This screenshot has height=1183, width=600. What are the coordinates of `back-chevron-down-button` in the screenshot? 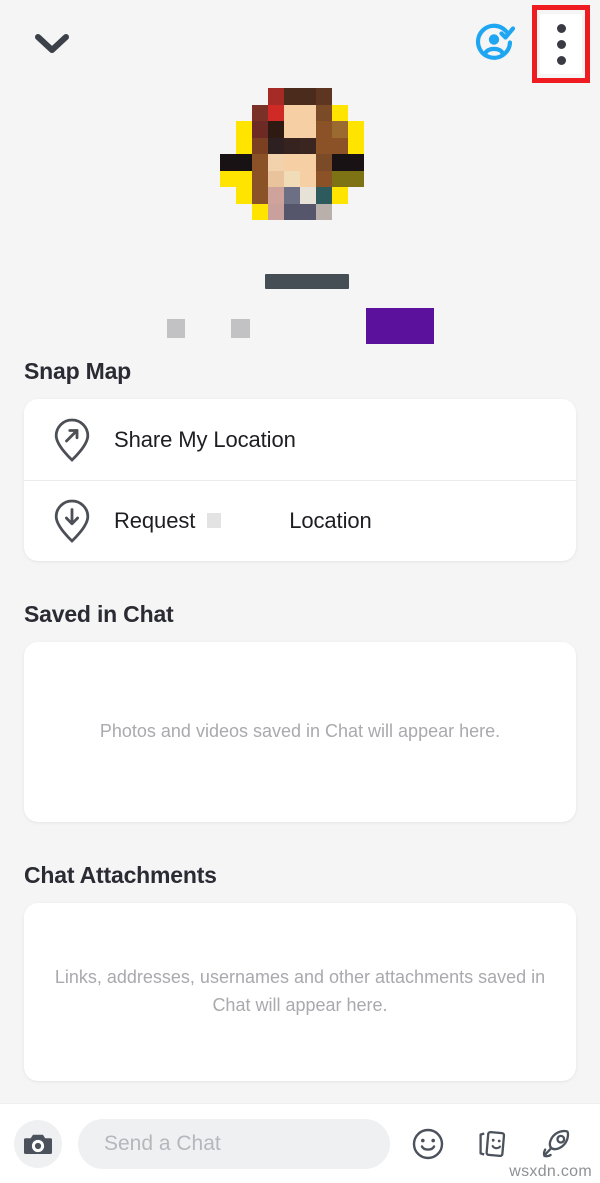 It's located at (52, 44).